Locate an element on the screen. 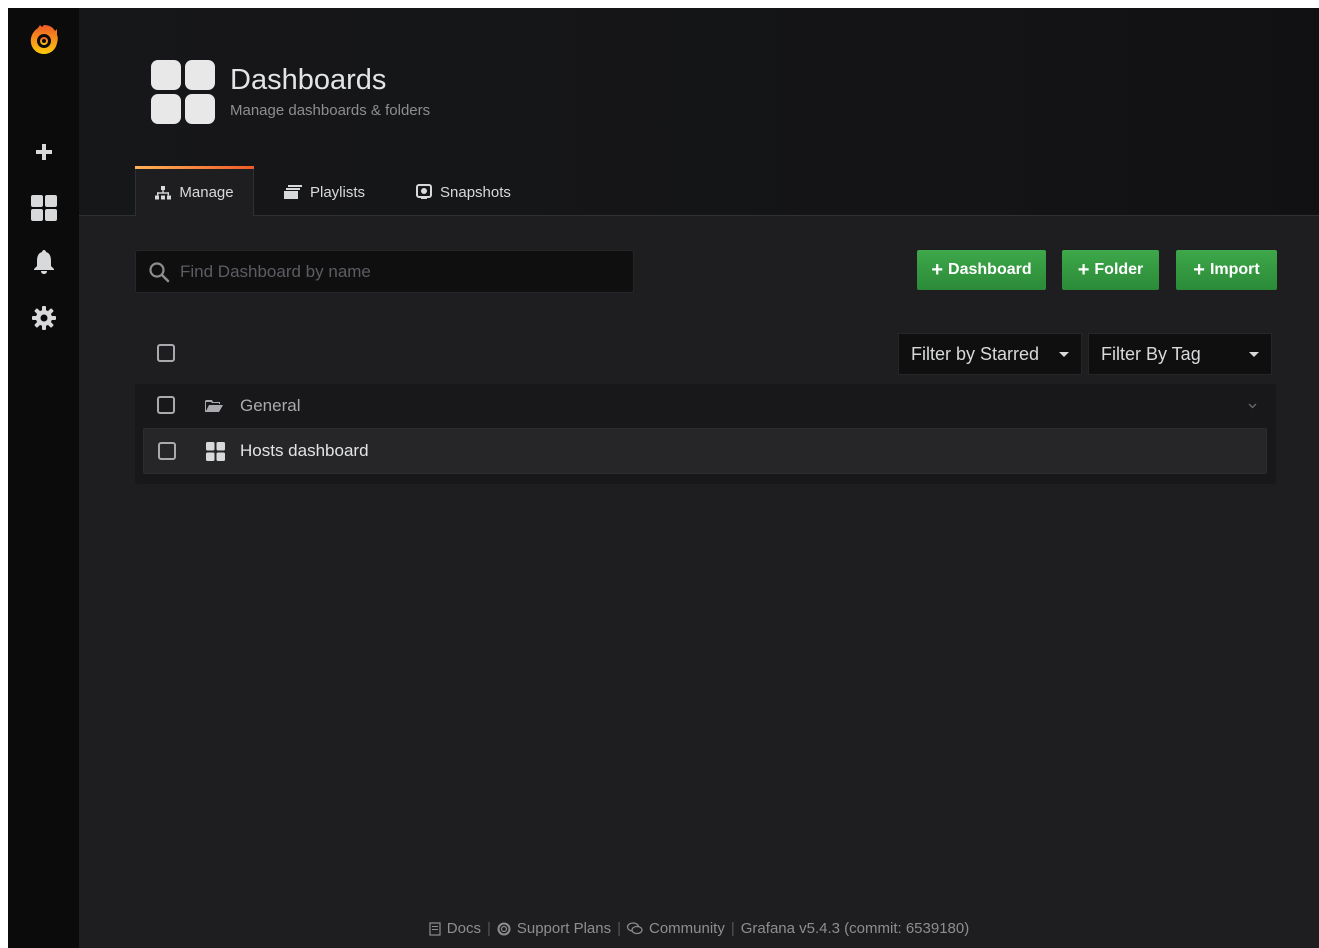 The width and height of the screenshot is (1319, 948). support-lifebuoy-icon is located at coordinates (504, 928).